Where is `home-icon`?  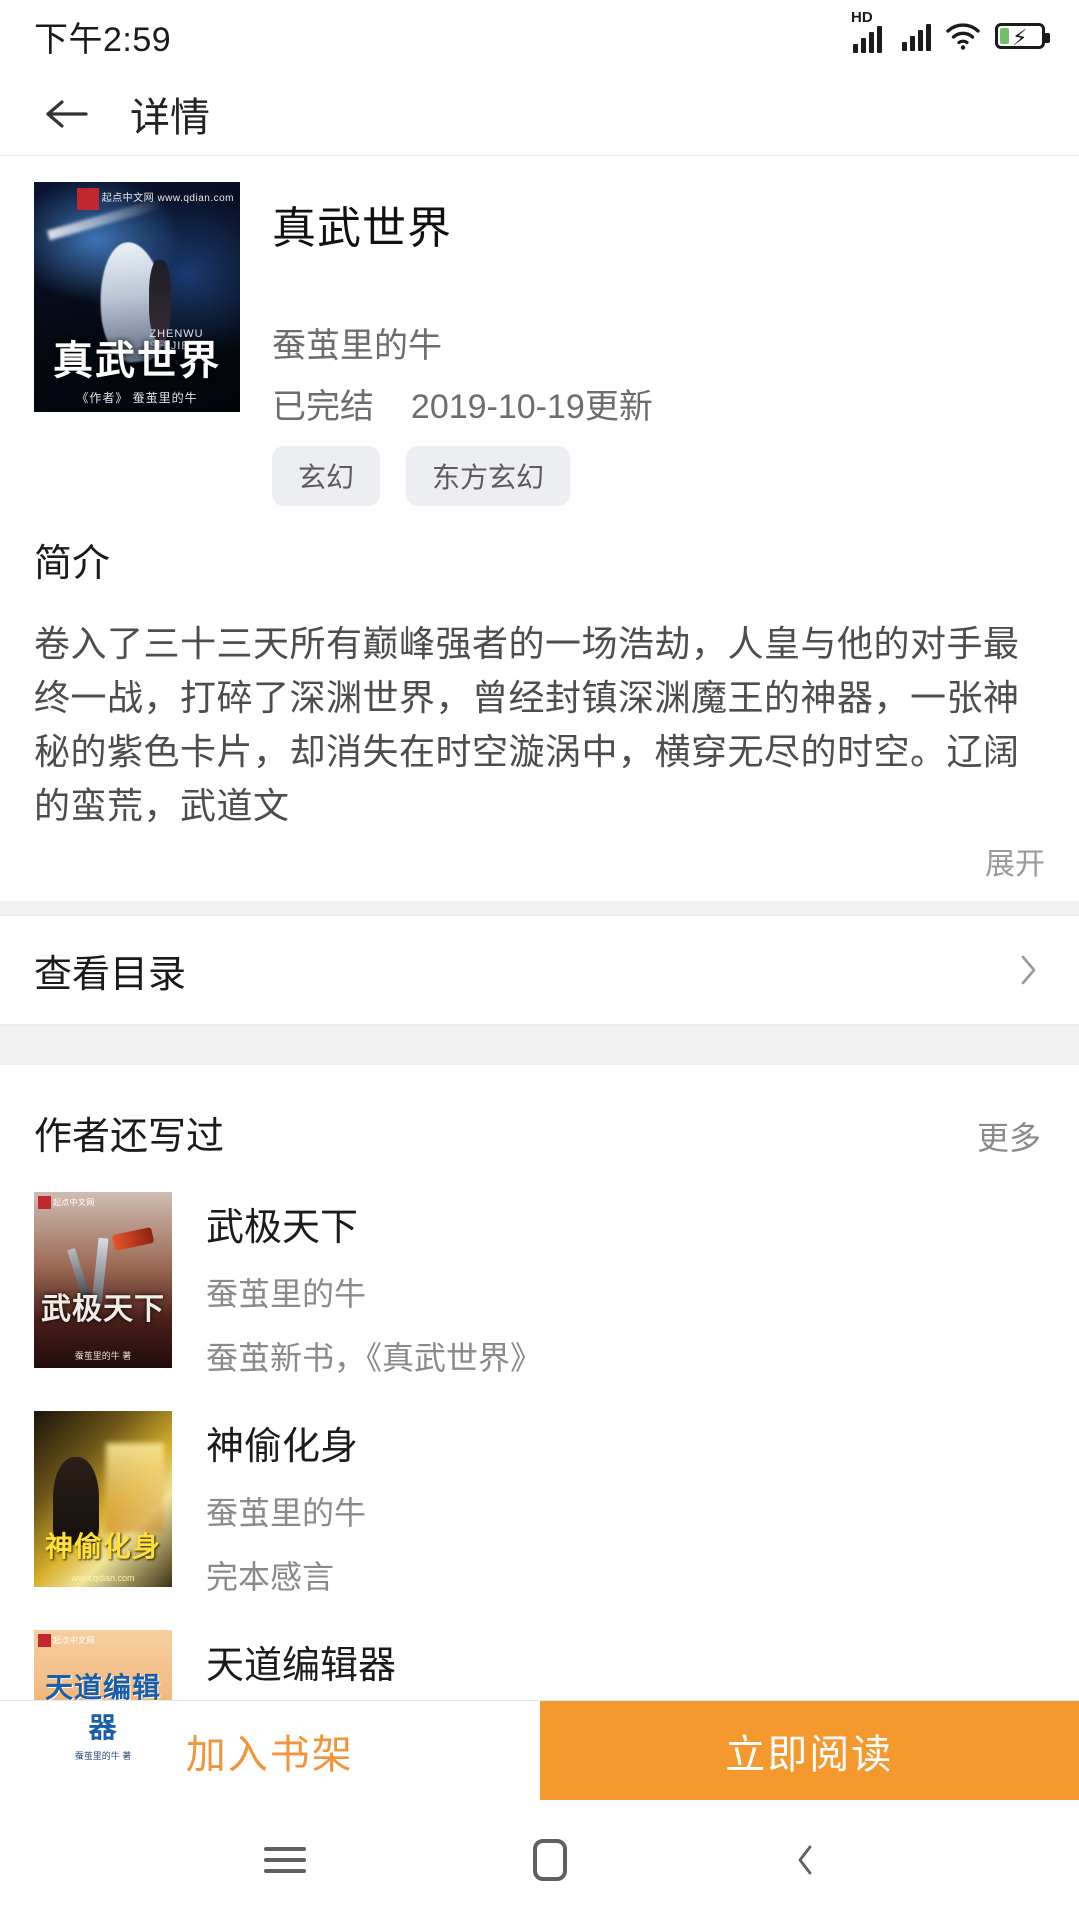
home-icon is located at coordinates (550, 1859).